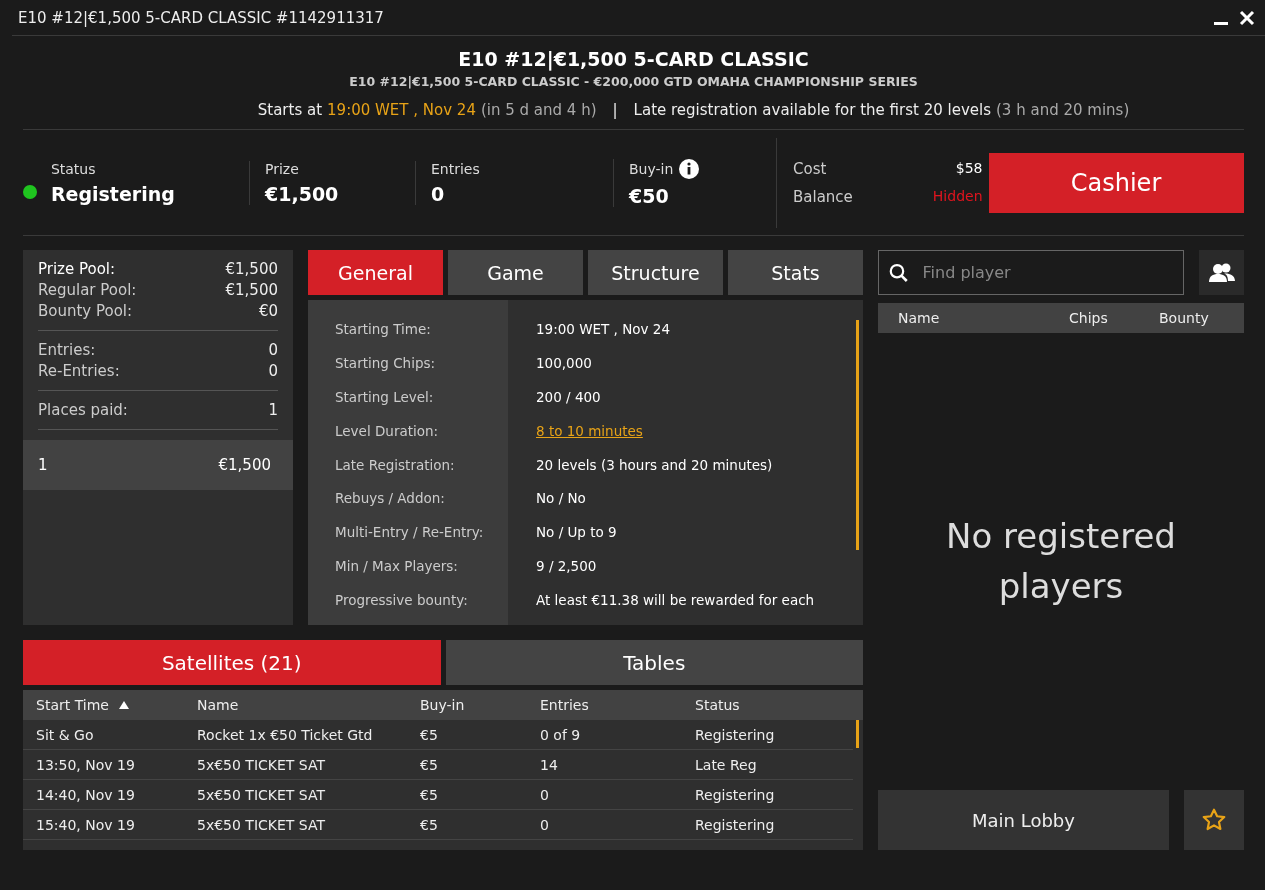 Image resolution: width=1265 pixels, height=890 pixels. I want to click on prize-label: Bounty Pool:, so click(85, 311).